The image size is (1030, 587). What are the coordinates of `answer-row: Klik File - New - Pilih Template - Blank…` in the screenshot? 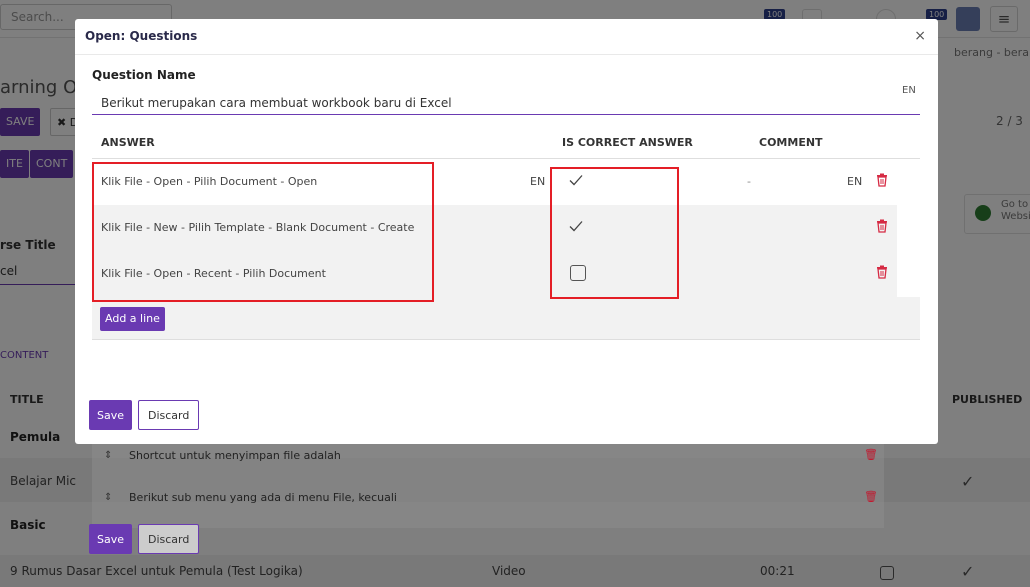 It's located at (494, 228).